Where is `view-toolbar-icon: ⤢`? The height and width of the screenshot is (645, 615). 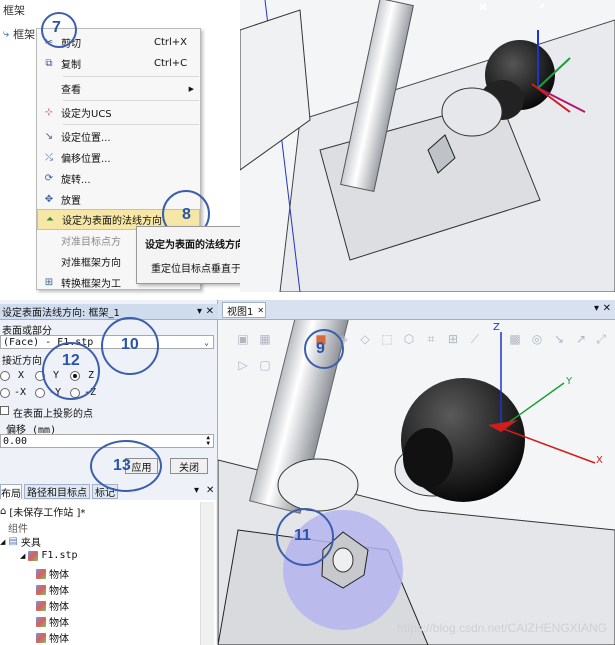 view-toolbar-icon: ⤢ is located at coordinates (601, 339).